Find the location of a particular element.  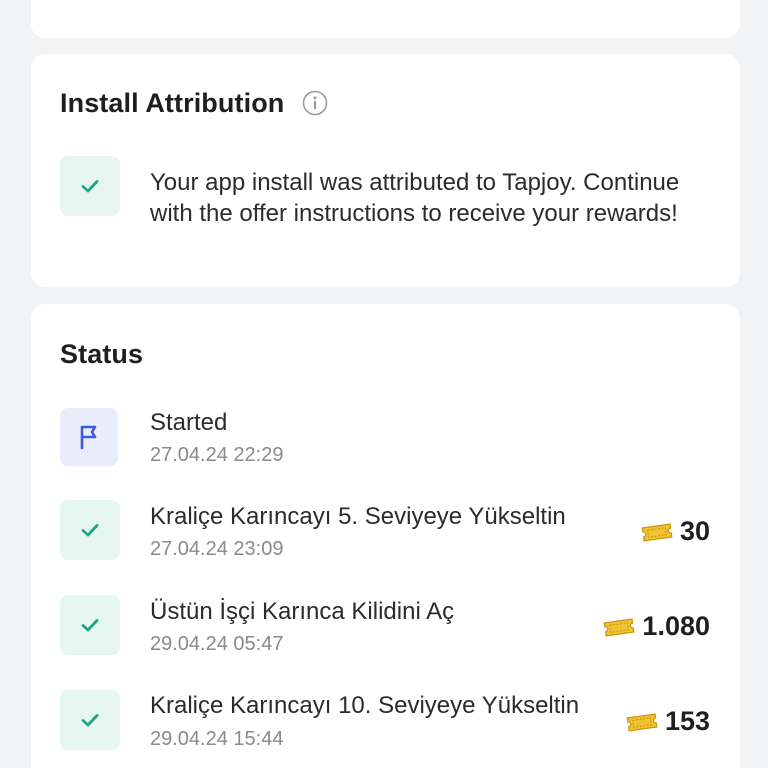

status-row-date: 29.04.24 15:44 is located at coordinates (217, 739).